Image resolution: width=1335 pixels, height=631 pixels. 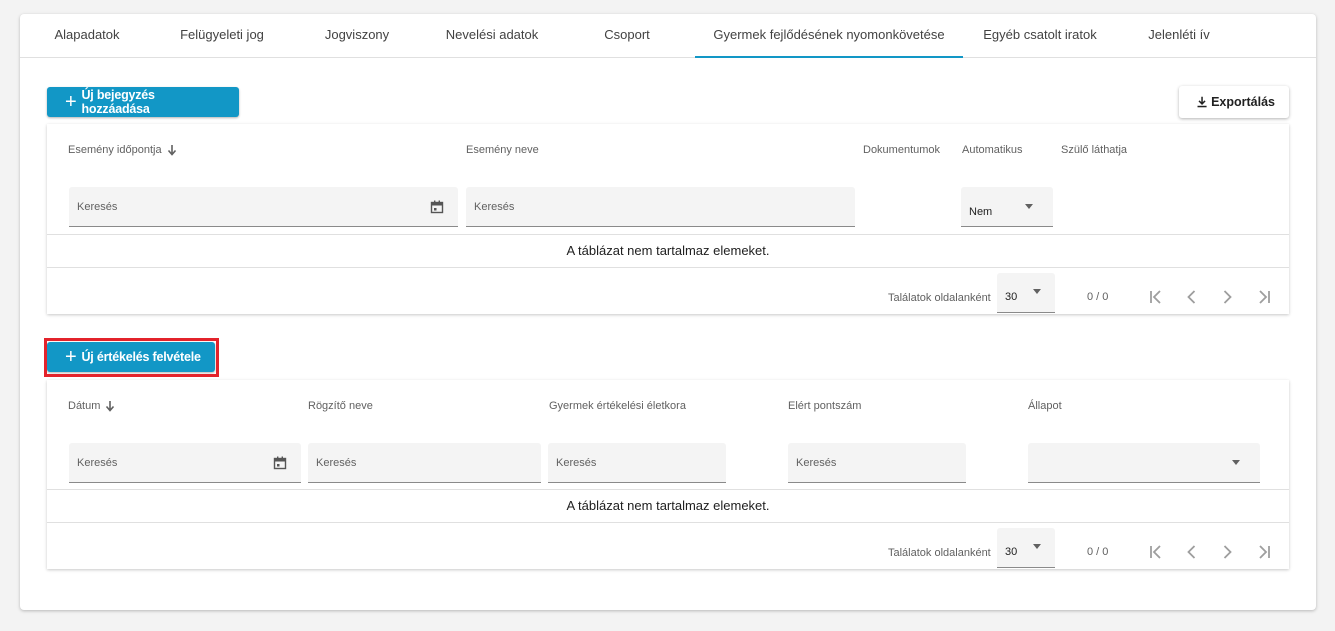 What do you see at coordinates (71, 102) in the screenshot?
I see `plus-icon: +` at bounding box center [71, 102].